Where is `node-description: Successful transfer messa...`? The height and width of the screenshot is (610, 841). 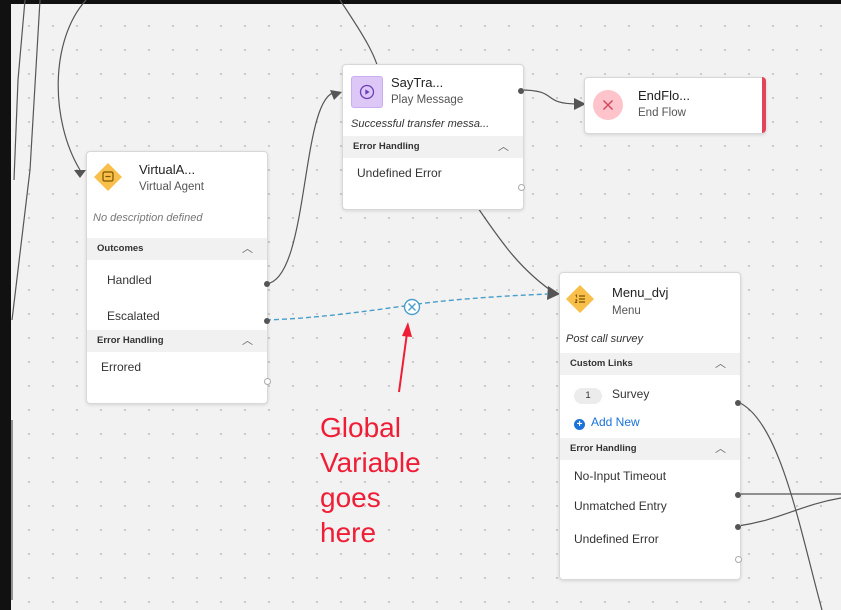
node-description: Successful transfer messa... is located at coordinates (420, 124).